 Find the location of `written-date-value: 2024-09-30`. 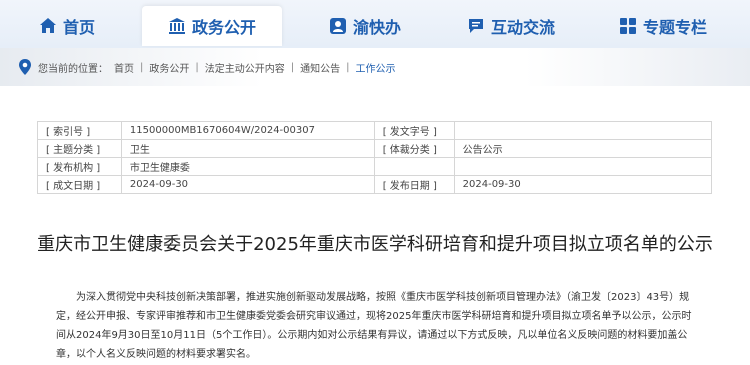

written-date-value: 2024-09-30 is located at coordinates (247, 184).